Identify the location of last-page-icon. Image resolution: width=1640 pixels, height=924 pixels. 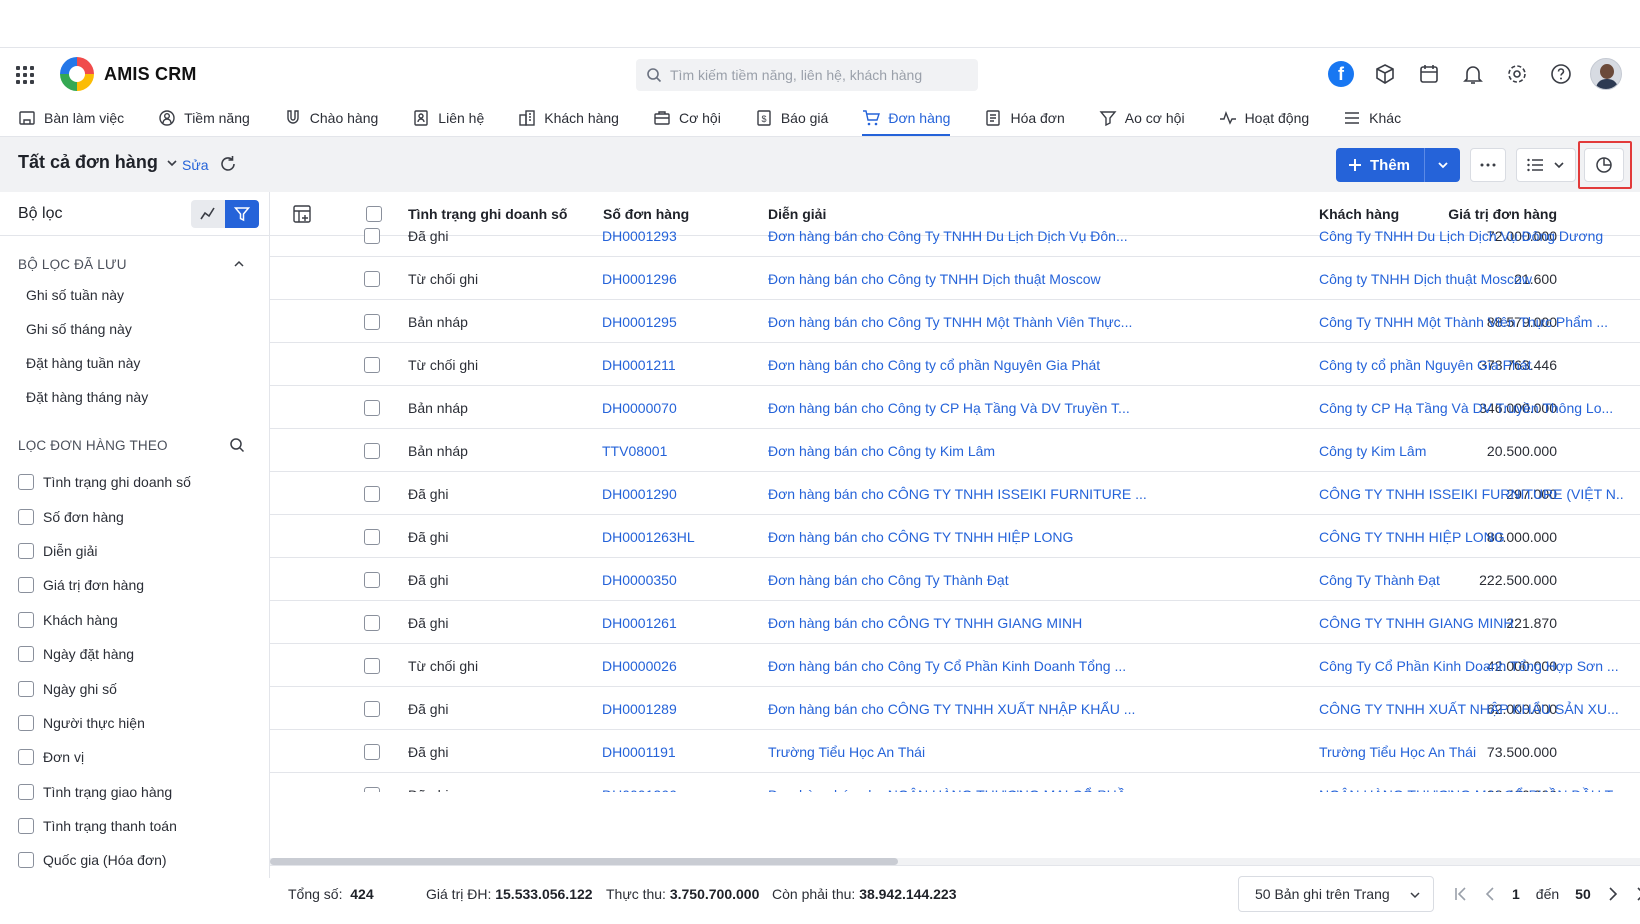
(1637, 894).